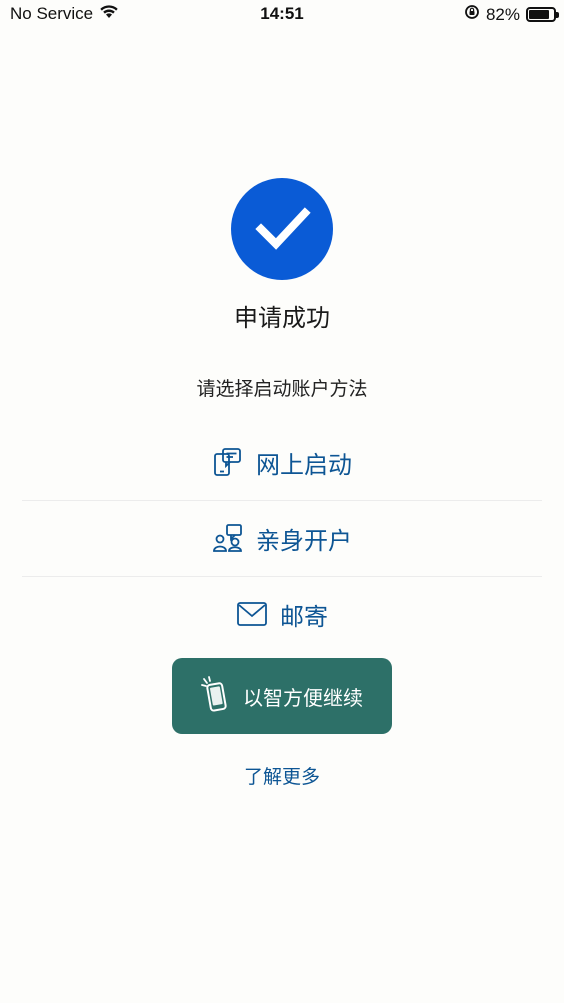 The height and width of the screenshot is (1003, 564). Describe the element at coordinates (282, 229) in the screenshot. I see `success-check-icon` at that location.